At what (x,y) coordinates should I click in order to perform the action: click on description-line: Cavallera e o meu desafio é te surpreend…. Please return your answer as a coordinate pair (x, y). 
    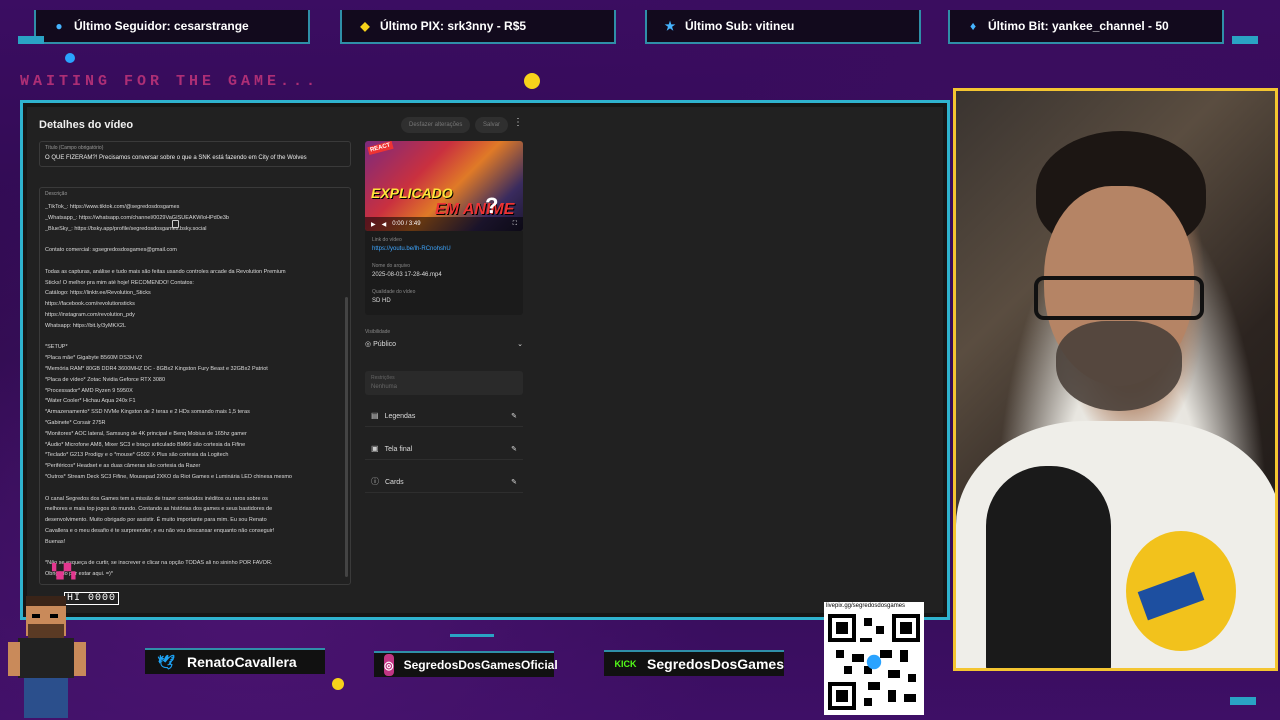
    Looking at the image, I should click on (160, 530).